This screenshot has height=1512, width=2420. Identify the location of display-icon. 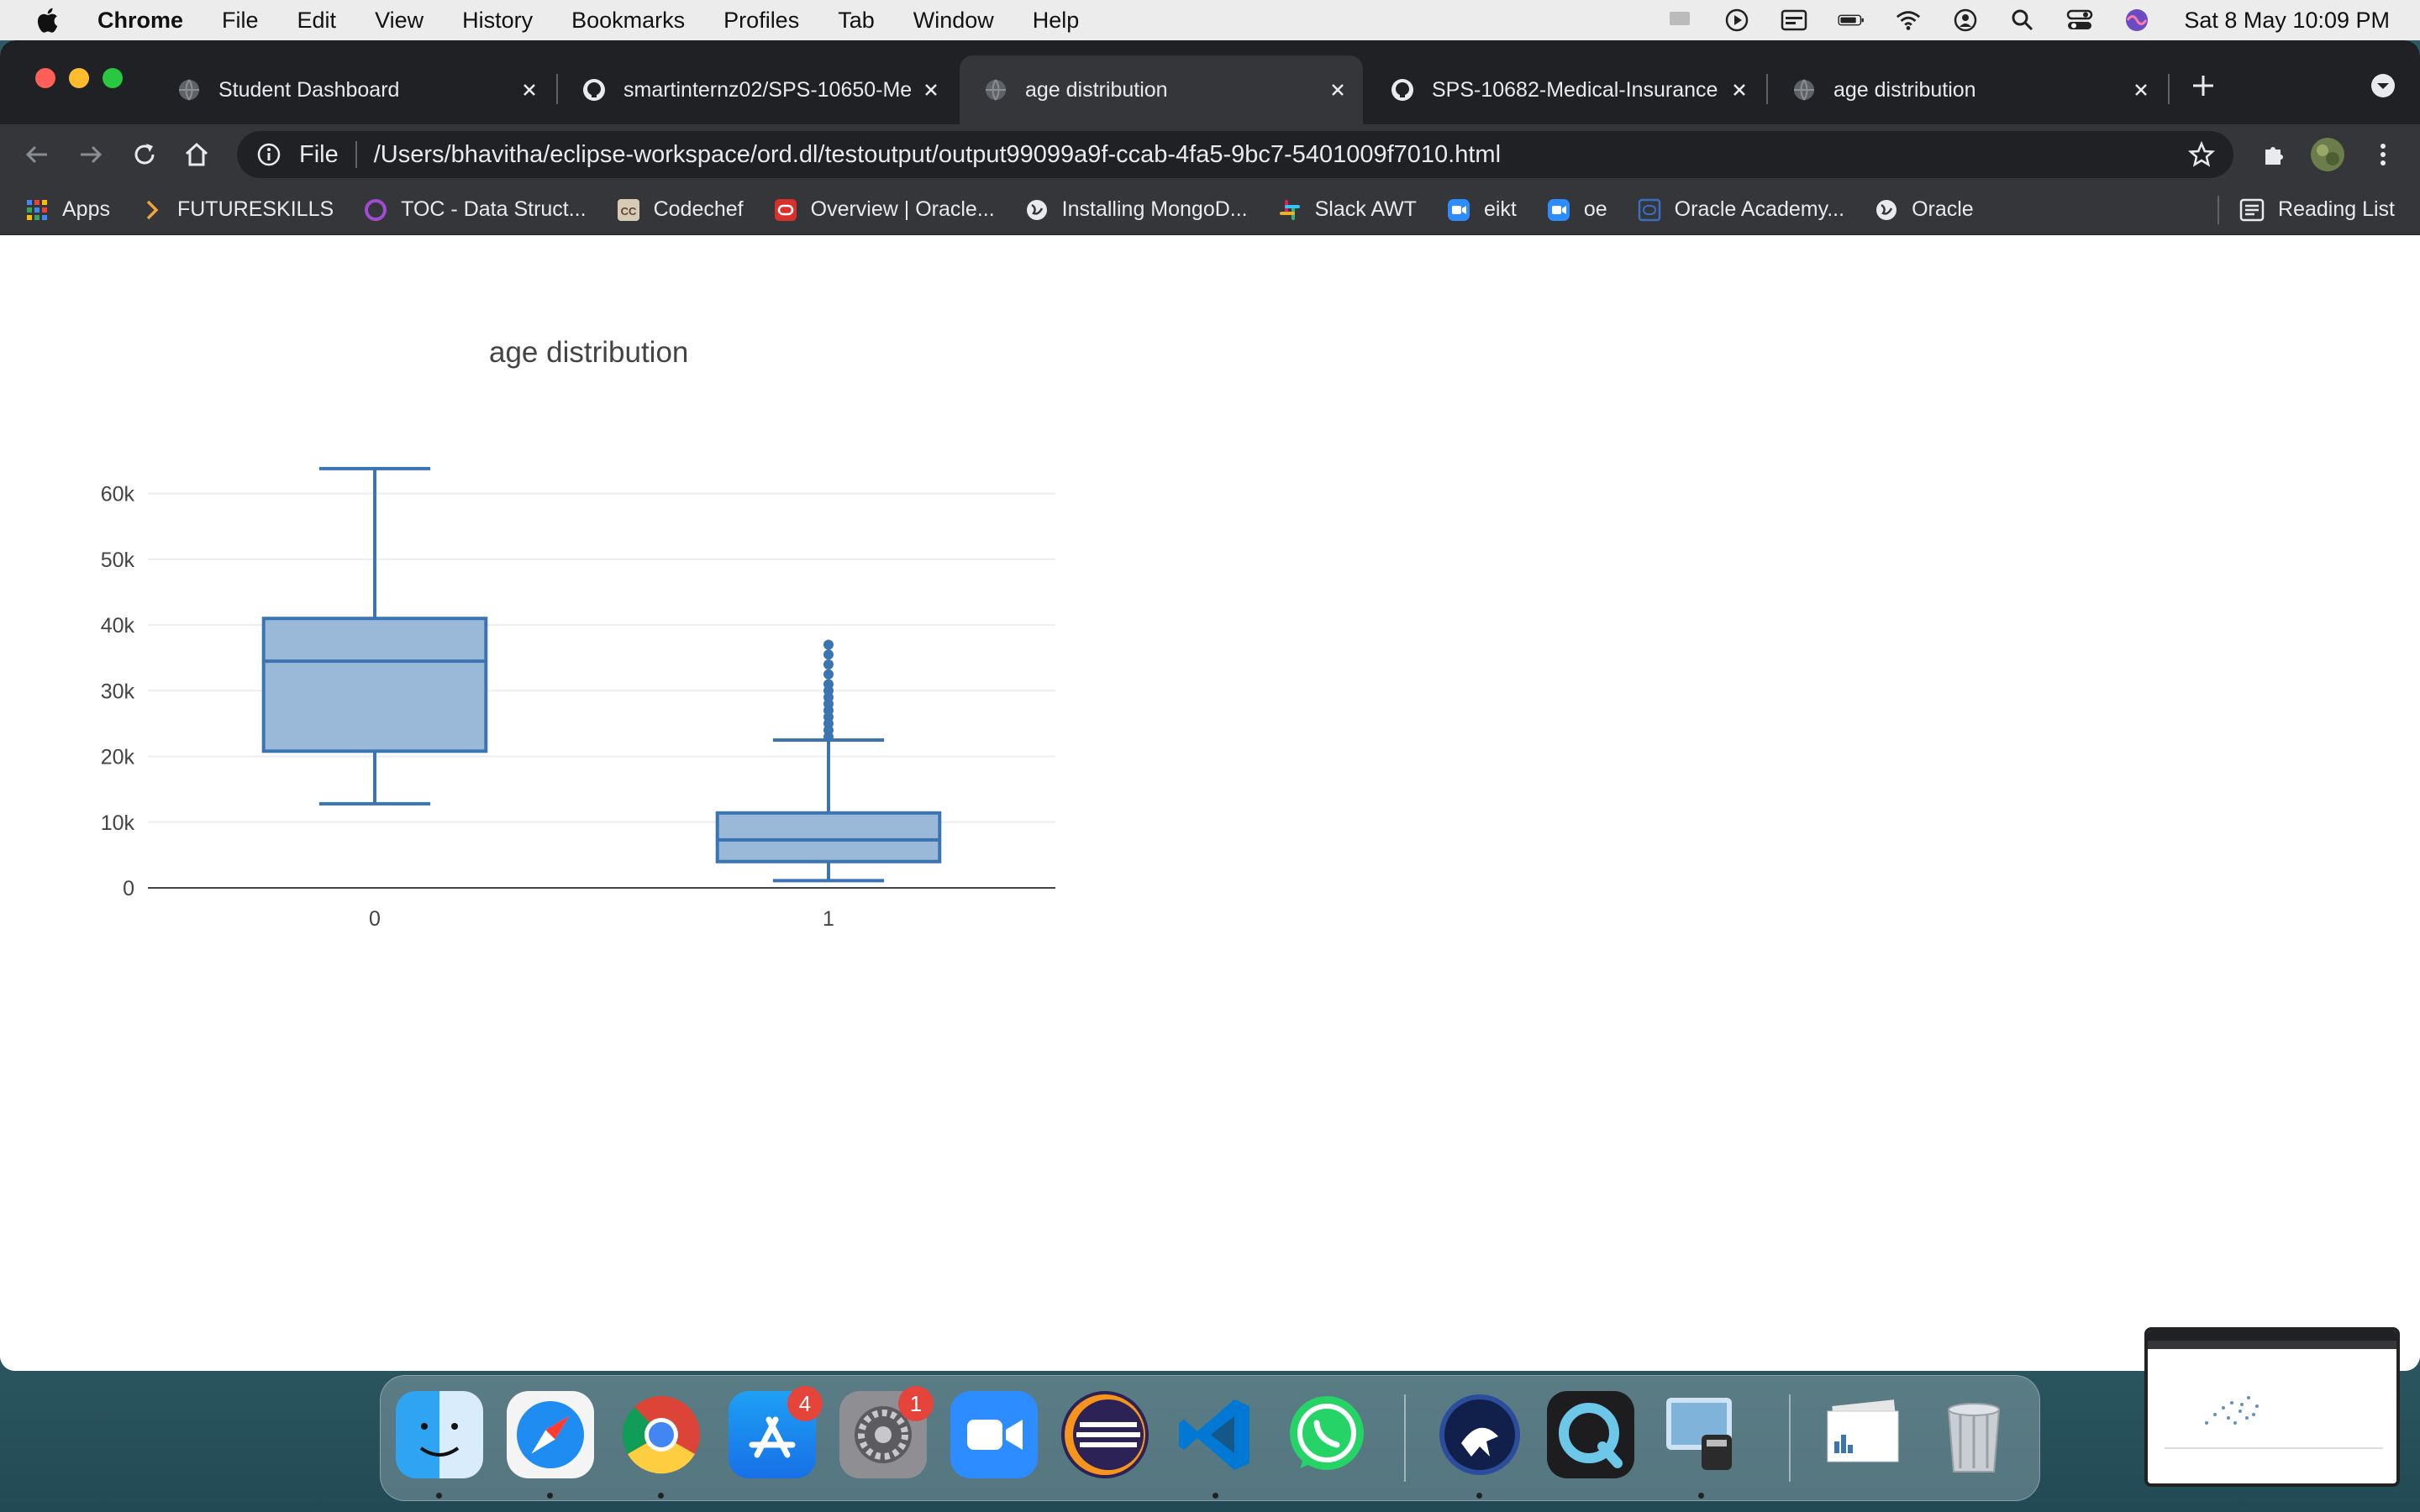
(1680, 20).